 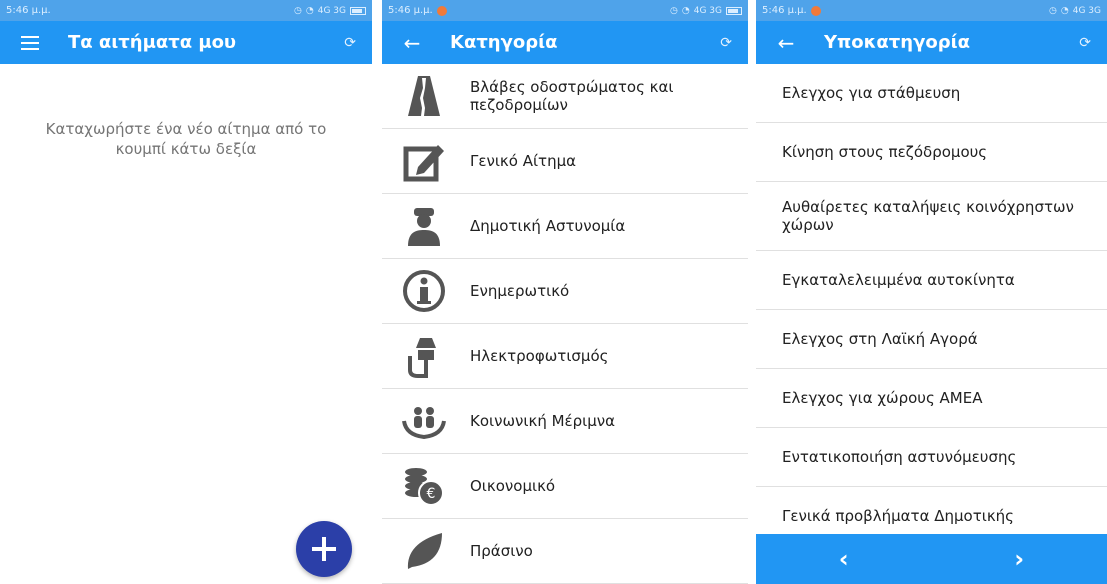 I want to click on app-bar: ← Υποκατηγορία ⟳, so click(x=931, y=42).